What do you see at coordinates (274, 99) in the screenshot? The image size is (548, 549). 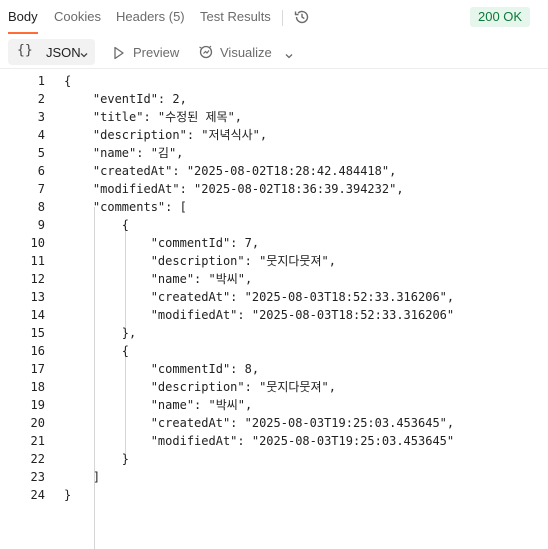 I see `code-line: 2 "eventId": 2,` at bounding box center [274, 99].